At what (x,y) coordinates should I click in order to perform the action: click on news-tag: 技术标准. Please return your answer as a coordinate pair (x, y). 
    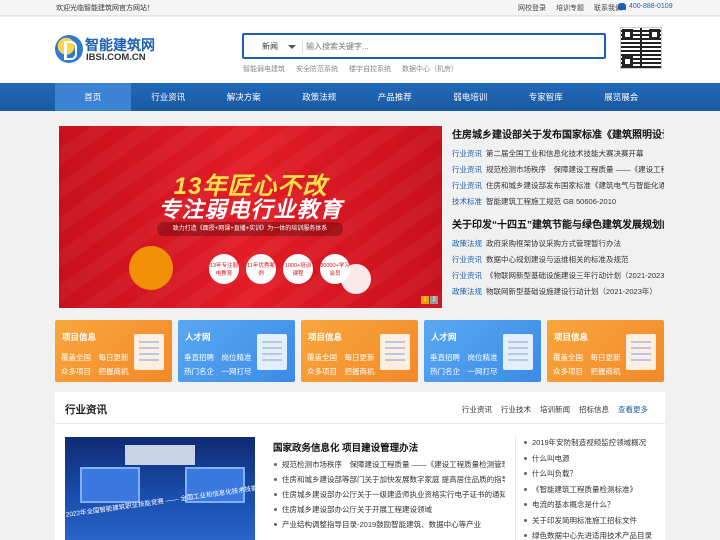
    Looking at the image, I should click on (467, 201).